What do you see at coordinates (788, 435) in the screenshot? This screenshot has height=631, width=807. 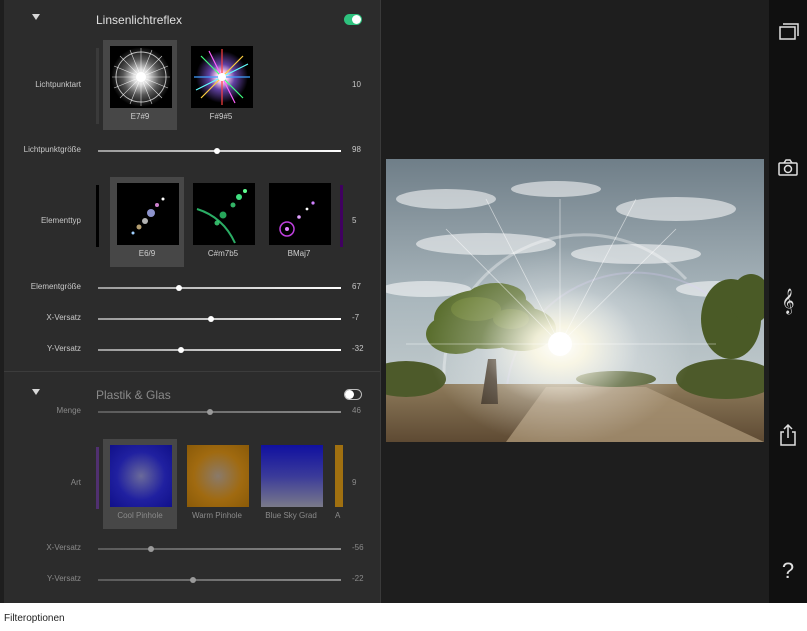 I see `share-icon` at bounding box center [788, 435].